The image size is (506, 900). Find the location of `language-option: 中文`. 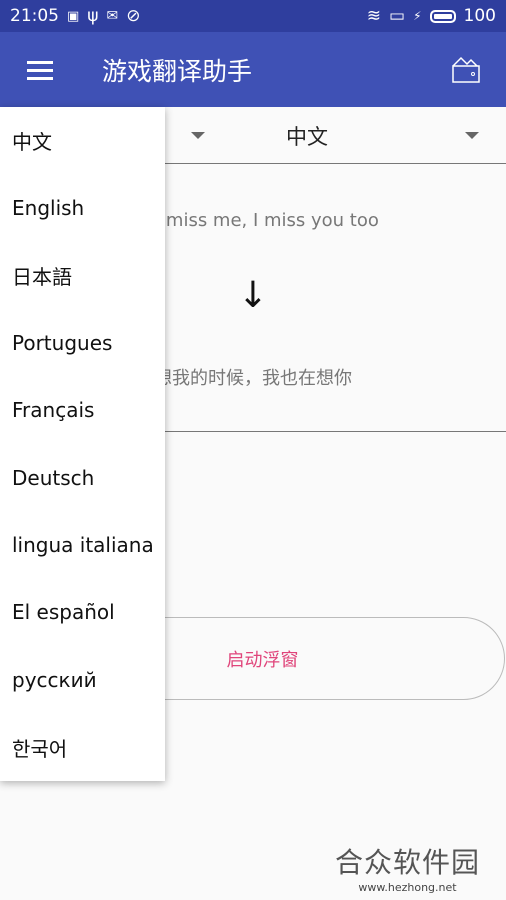

language-option: 中文 is located at coordinates (82, 140).